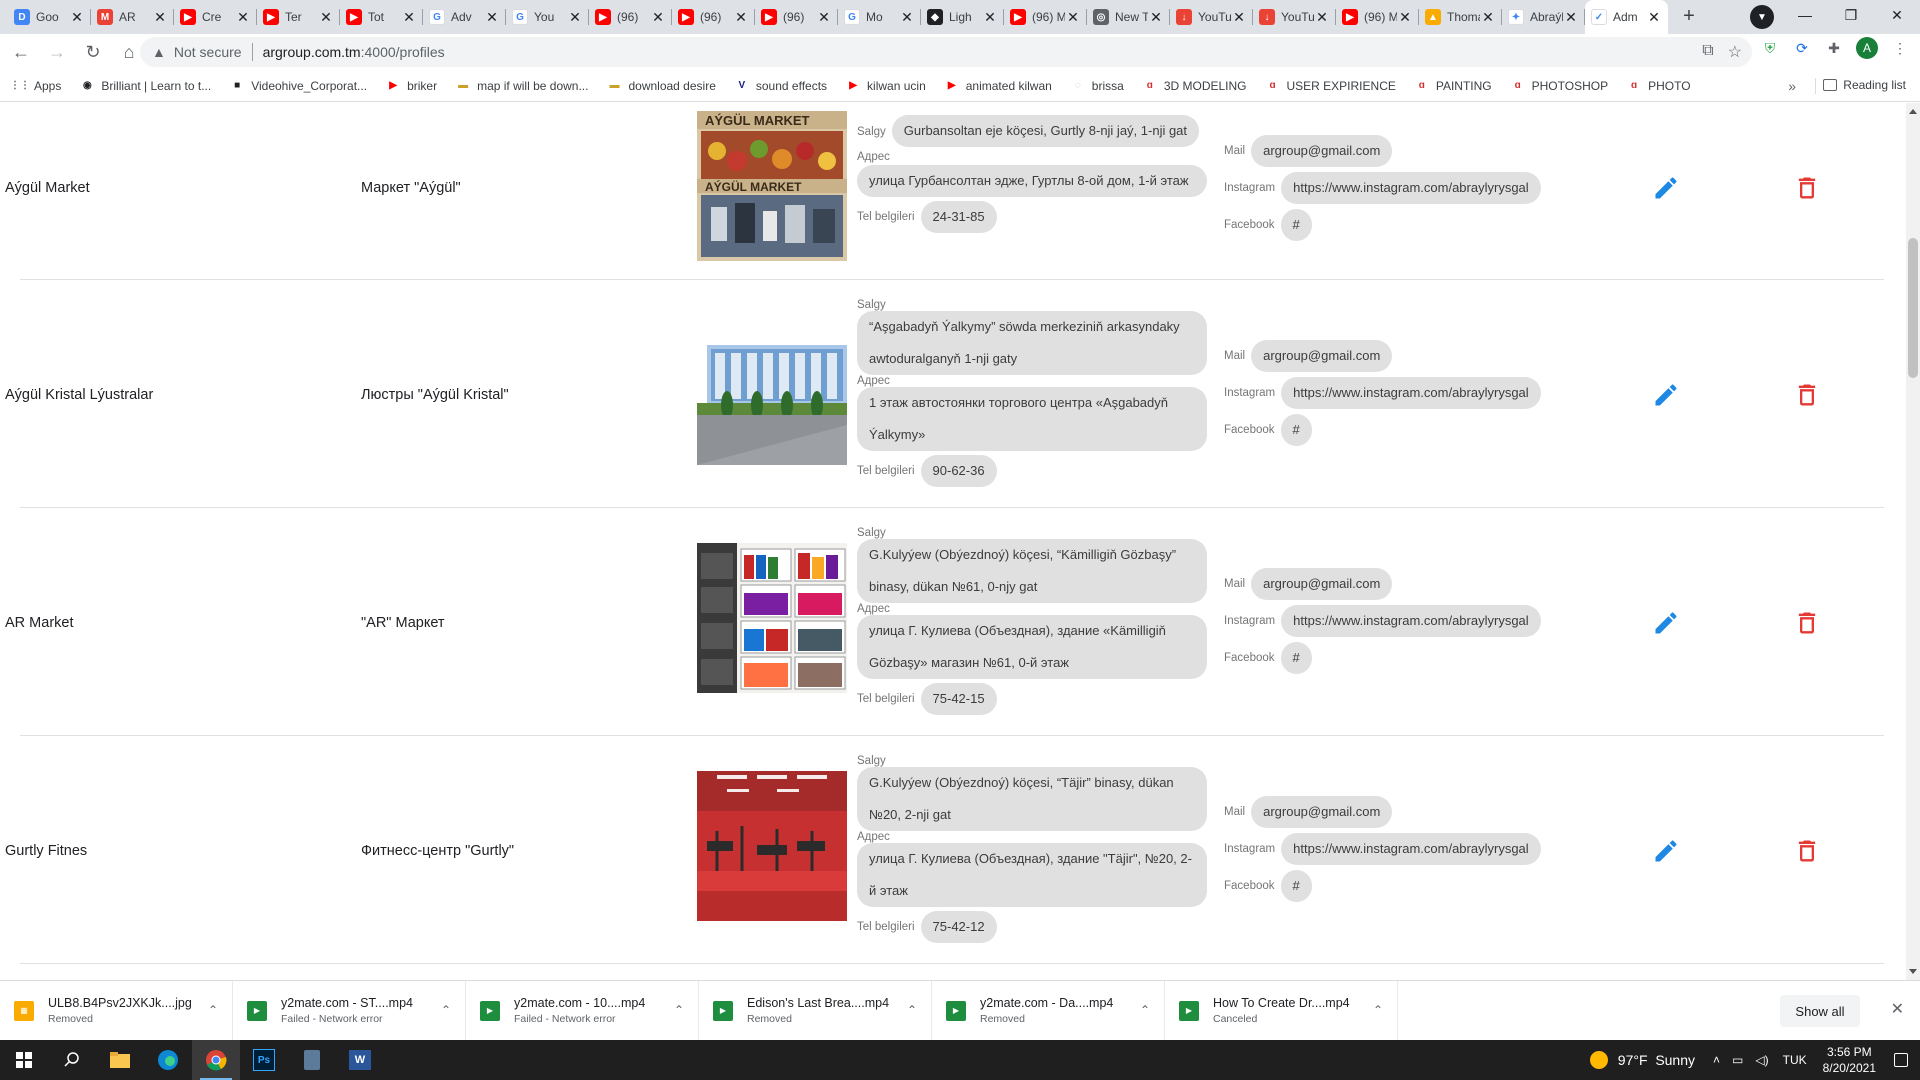  What do you see at coordinates (998, 86) in the screenshot?
I see `bookmark-item: ▶ animated kilwan` at bounding box center [998, 86].